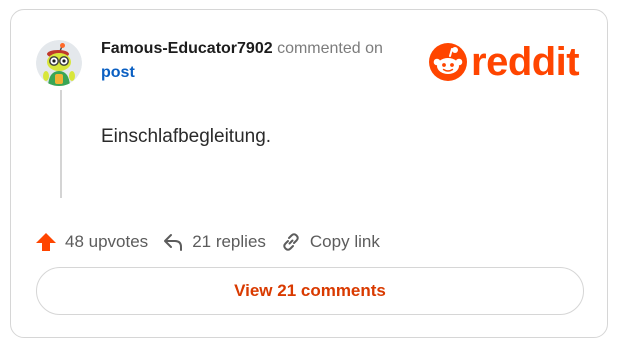 This screenshot has width=620, height=350. I want to click on replies-button: 21 replies, so click(214, 242).